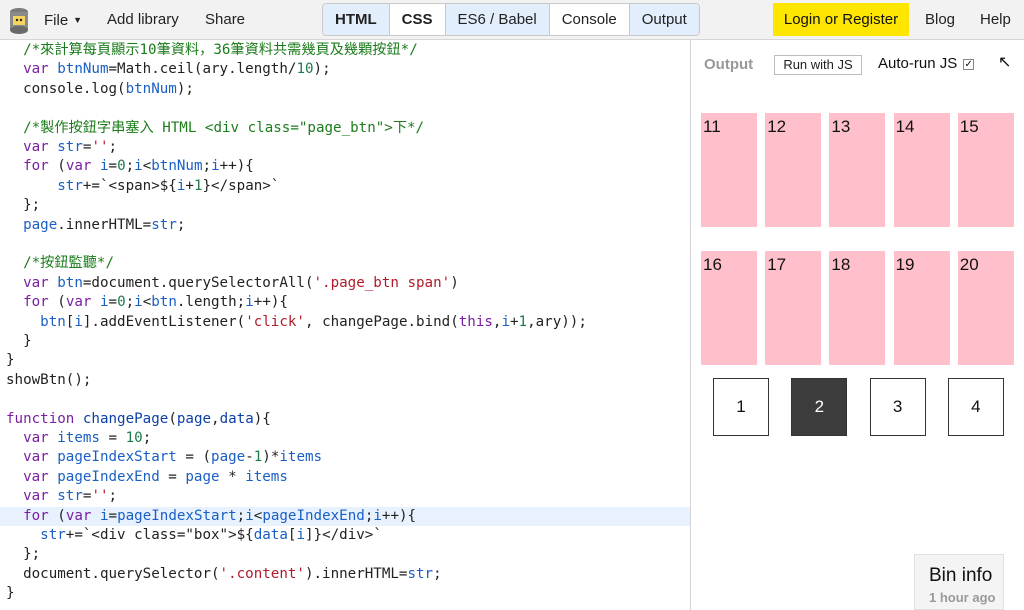 The width and height of the screenshot is (1024, 610). What do you see at coordinates (523, 321) in the screenshot?
I see `code-token: 1` at bounding box center [523, 321].